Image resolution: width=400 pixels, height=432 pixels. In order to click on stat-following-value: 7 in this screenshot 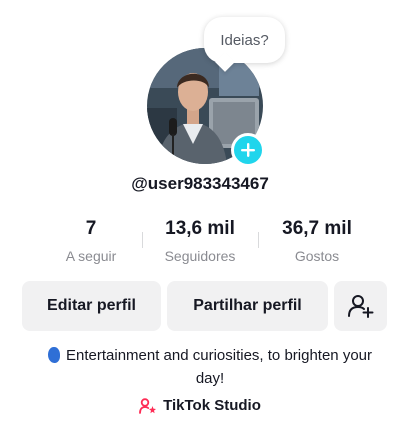, I will do `click(91, 228)`.